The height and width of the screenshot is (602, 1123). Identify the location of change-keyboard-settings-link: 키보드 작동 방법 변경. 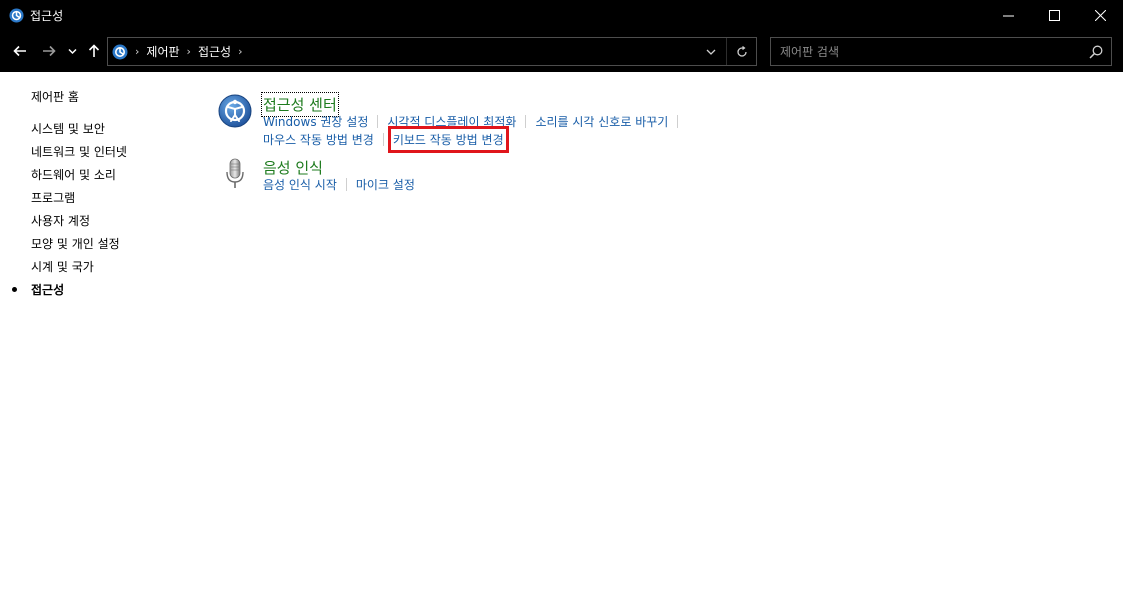
(448, 139).